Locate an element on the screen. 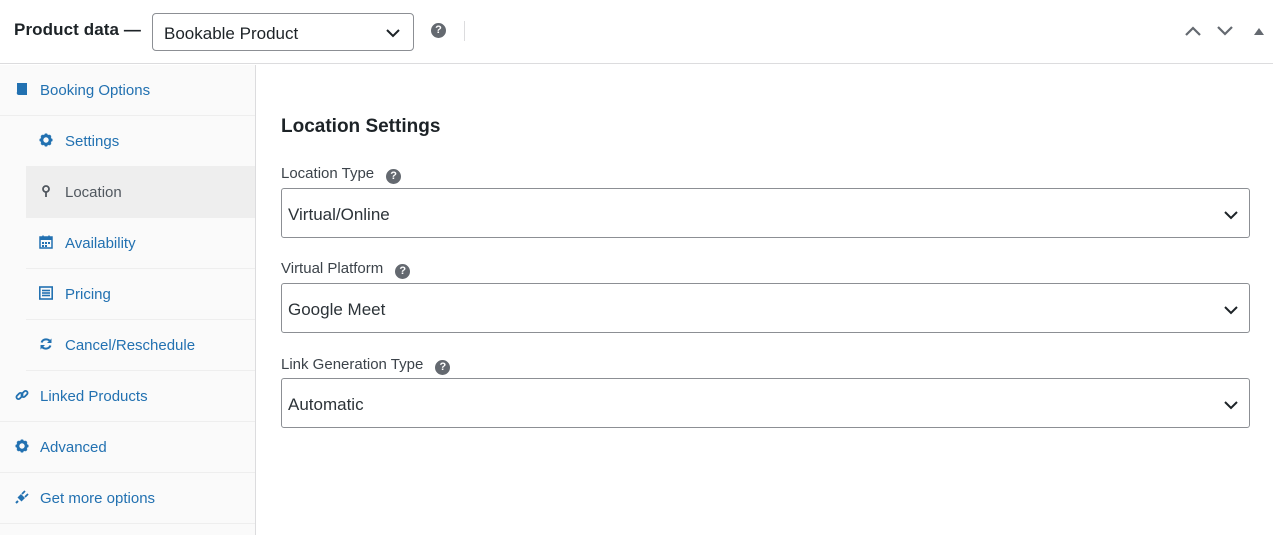 The width and height of the screenshot is (1273, 535). link-icon is located at coordinates (22, 395).